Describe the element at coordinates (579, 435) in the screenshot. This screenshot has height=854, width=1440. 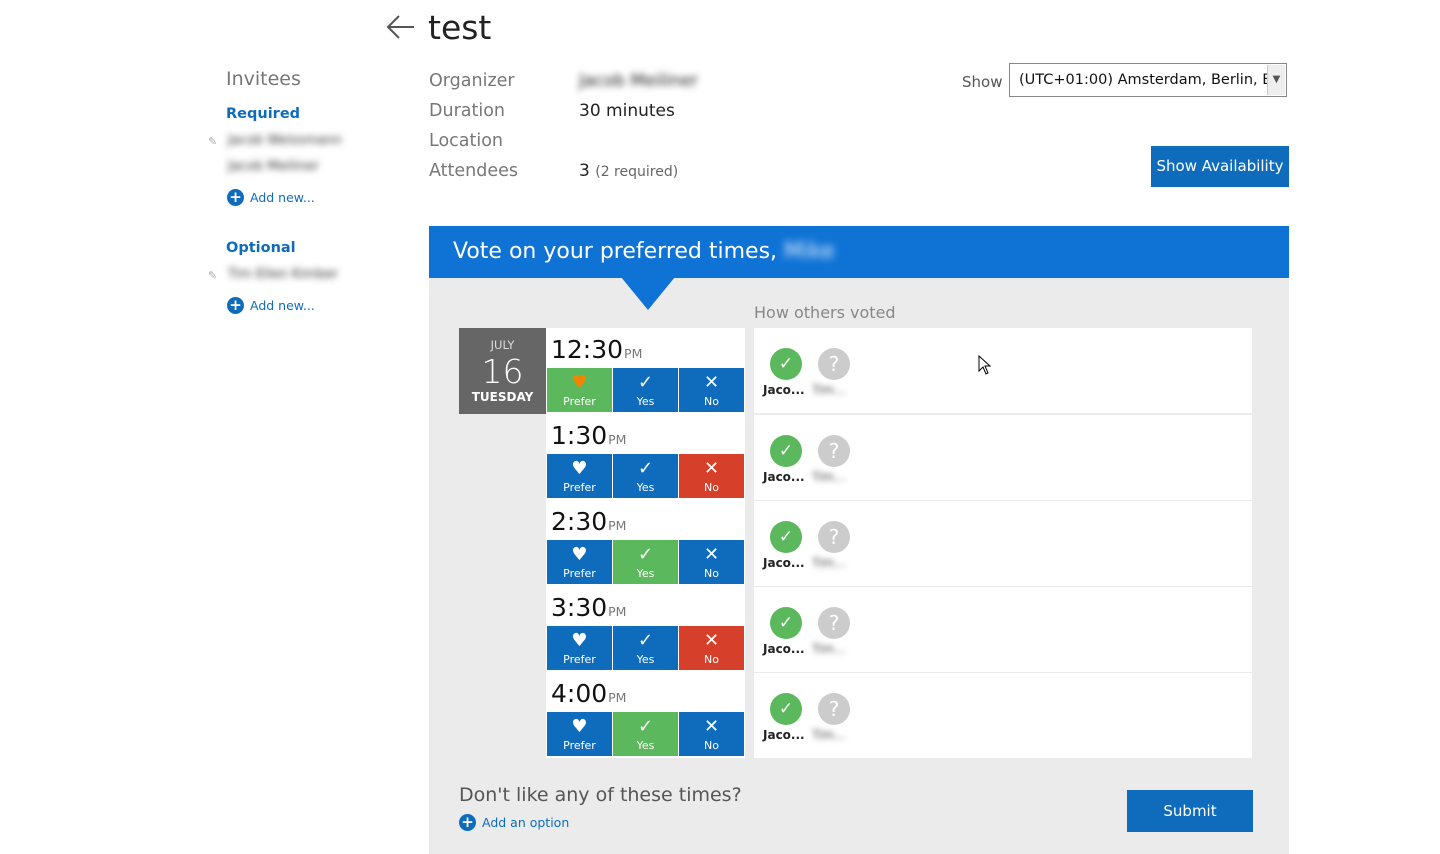
I see `slot-time-value: 1:30` at that location.